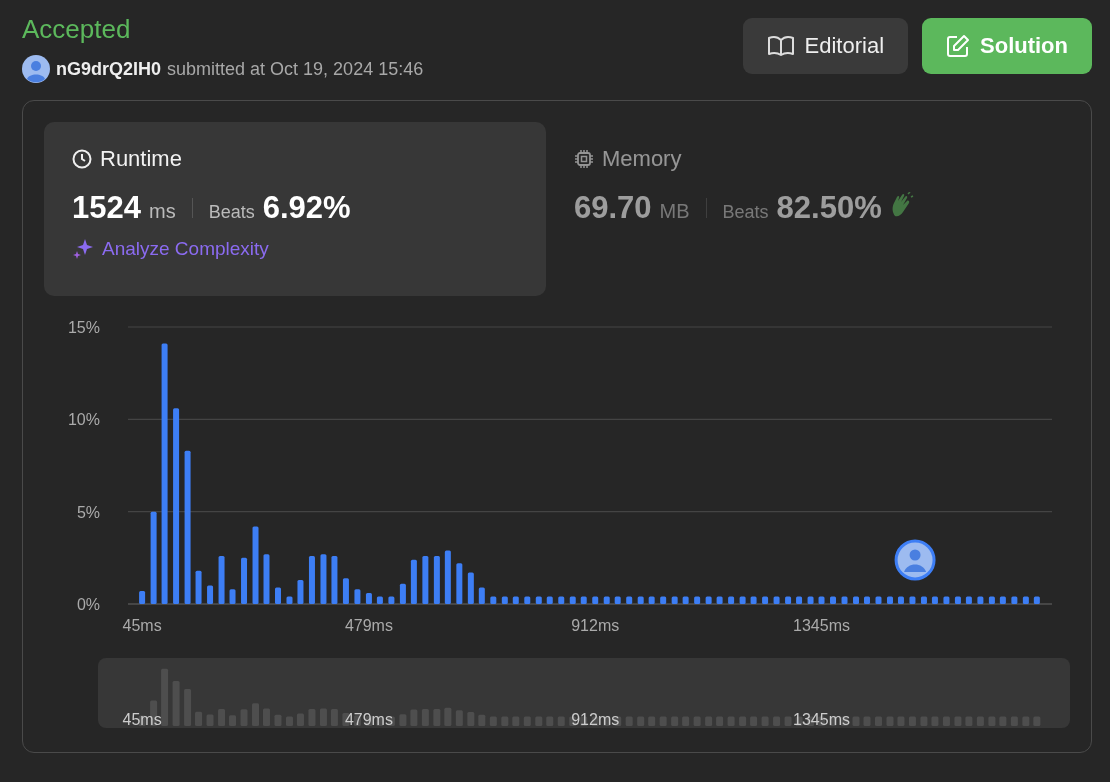 The image size is (1110, 782). What do you see at coordinates (162, 211) in the screenshot?
I see `metric-unit: ms` at bounding box center [162, 211].